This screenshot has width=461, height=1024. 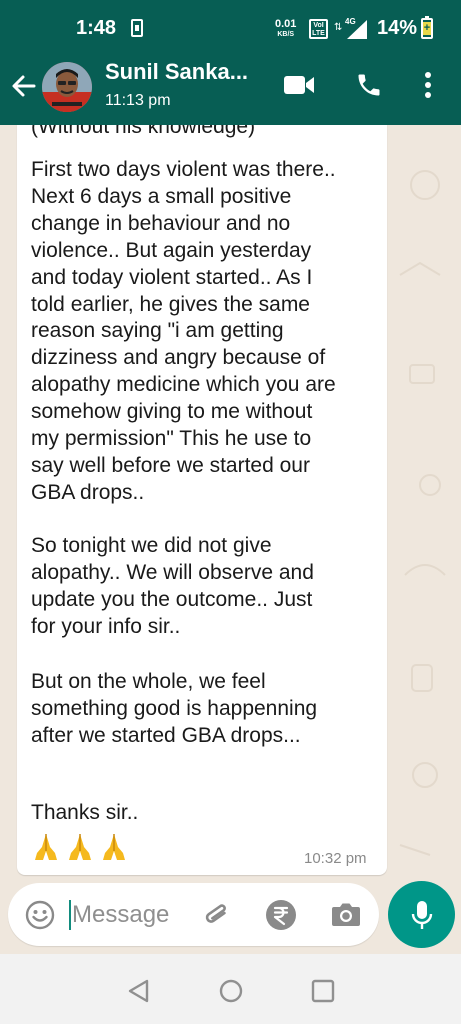 I want to click on nav-back-icon, so click(x=139, y=991).